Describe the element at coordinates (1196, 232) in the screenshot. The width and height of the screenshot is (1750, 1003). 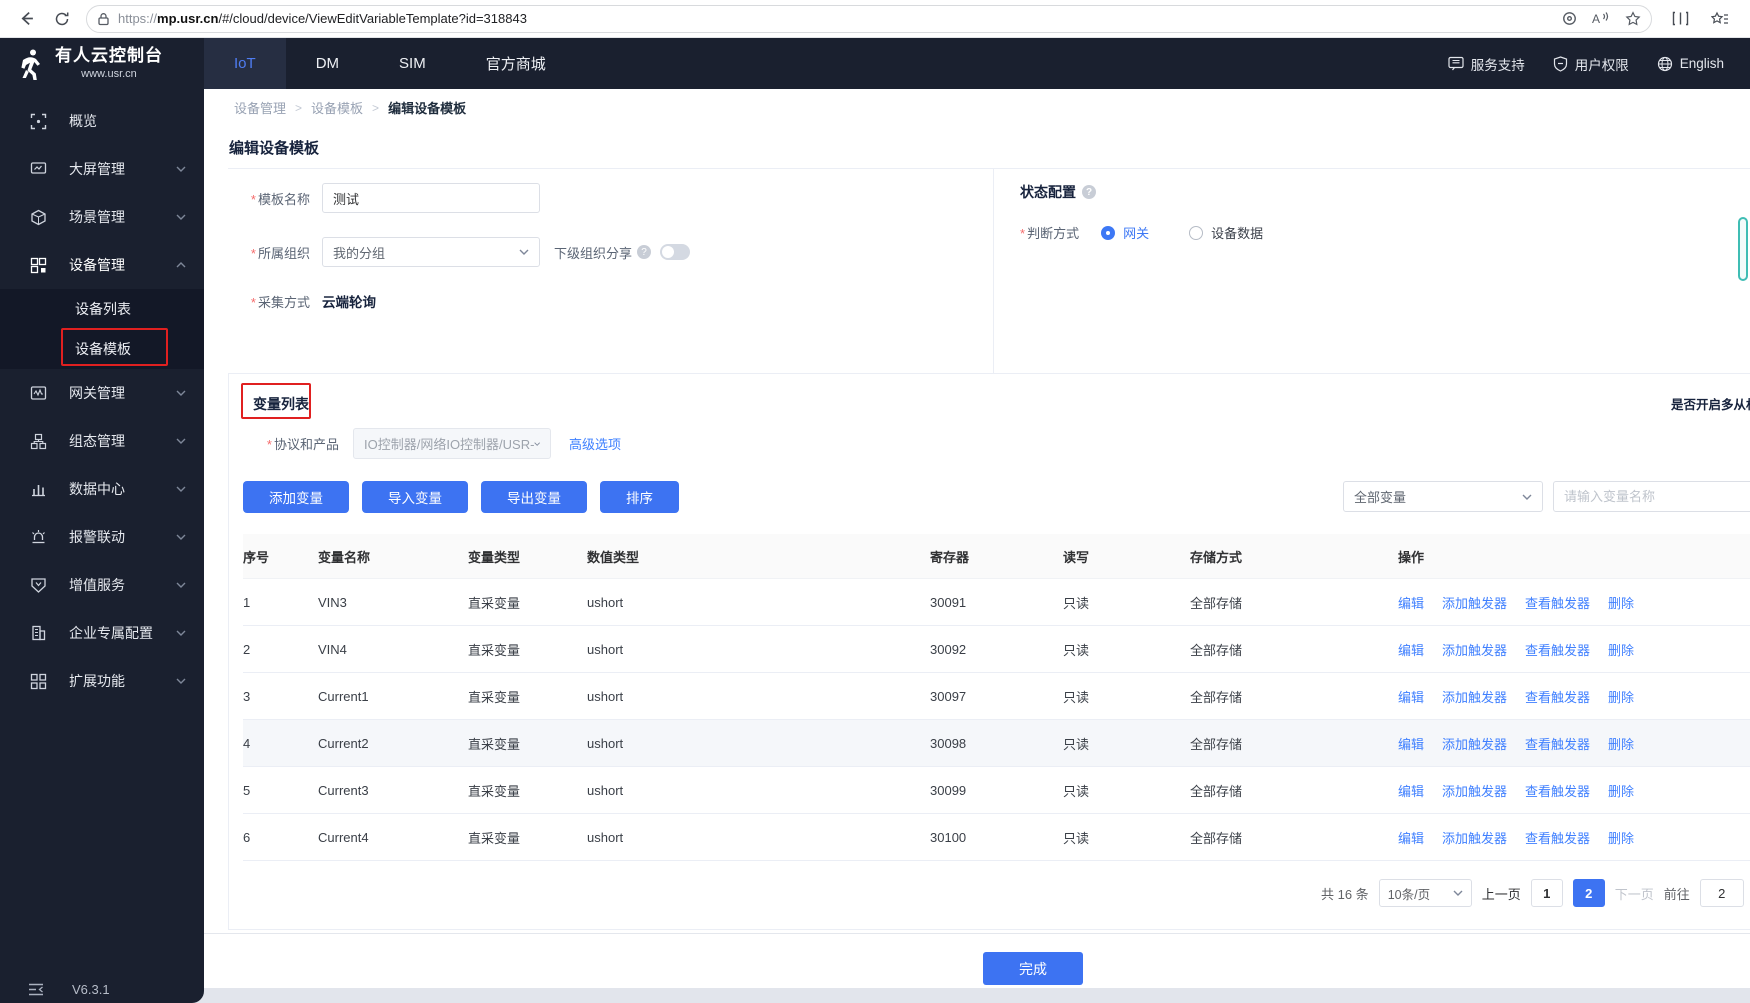
I see `radio-unselected-icon` at that location.